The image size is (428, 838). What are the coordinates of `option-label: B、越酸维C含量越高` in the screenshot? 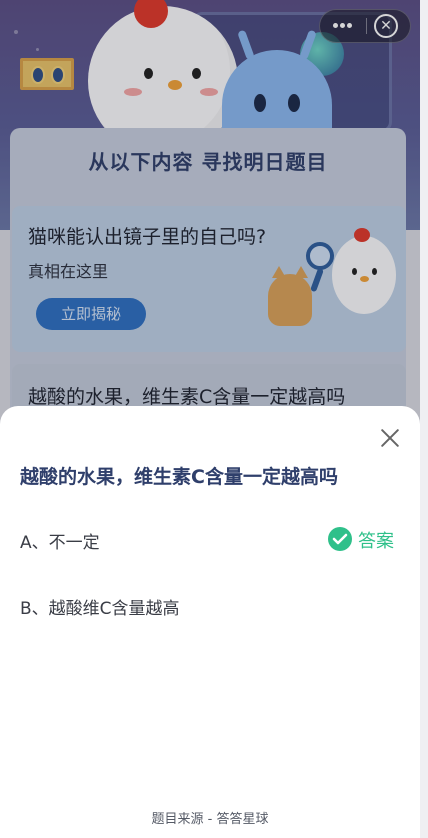 It's located at (100, 609).